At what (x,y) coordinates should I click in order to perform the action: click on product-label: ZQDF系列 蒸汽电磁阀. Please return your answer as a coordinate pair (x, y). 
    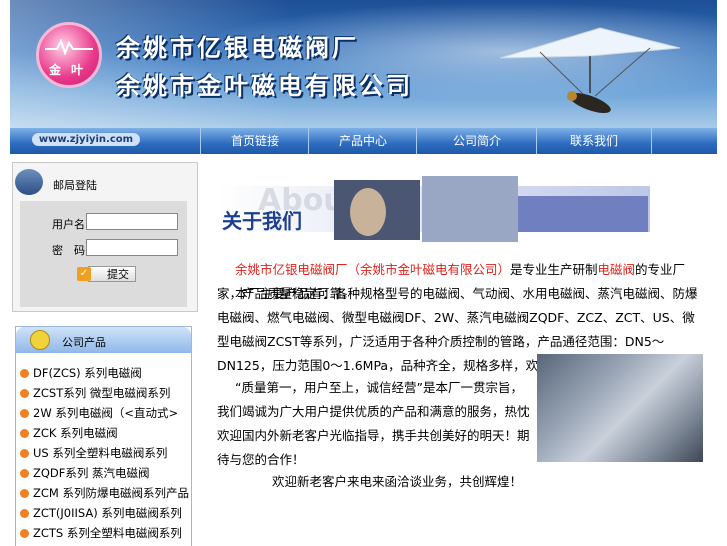
    Looking at the image, I should click on (91, 473).